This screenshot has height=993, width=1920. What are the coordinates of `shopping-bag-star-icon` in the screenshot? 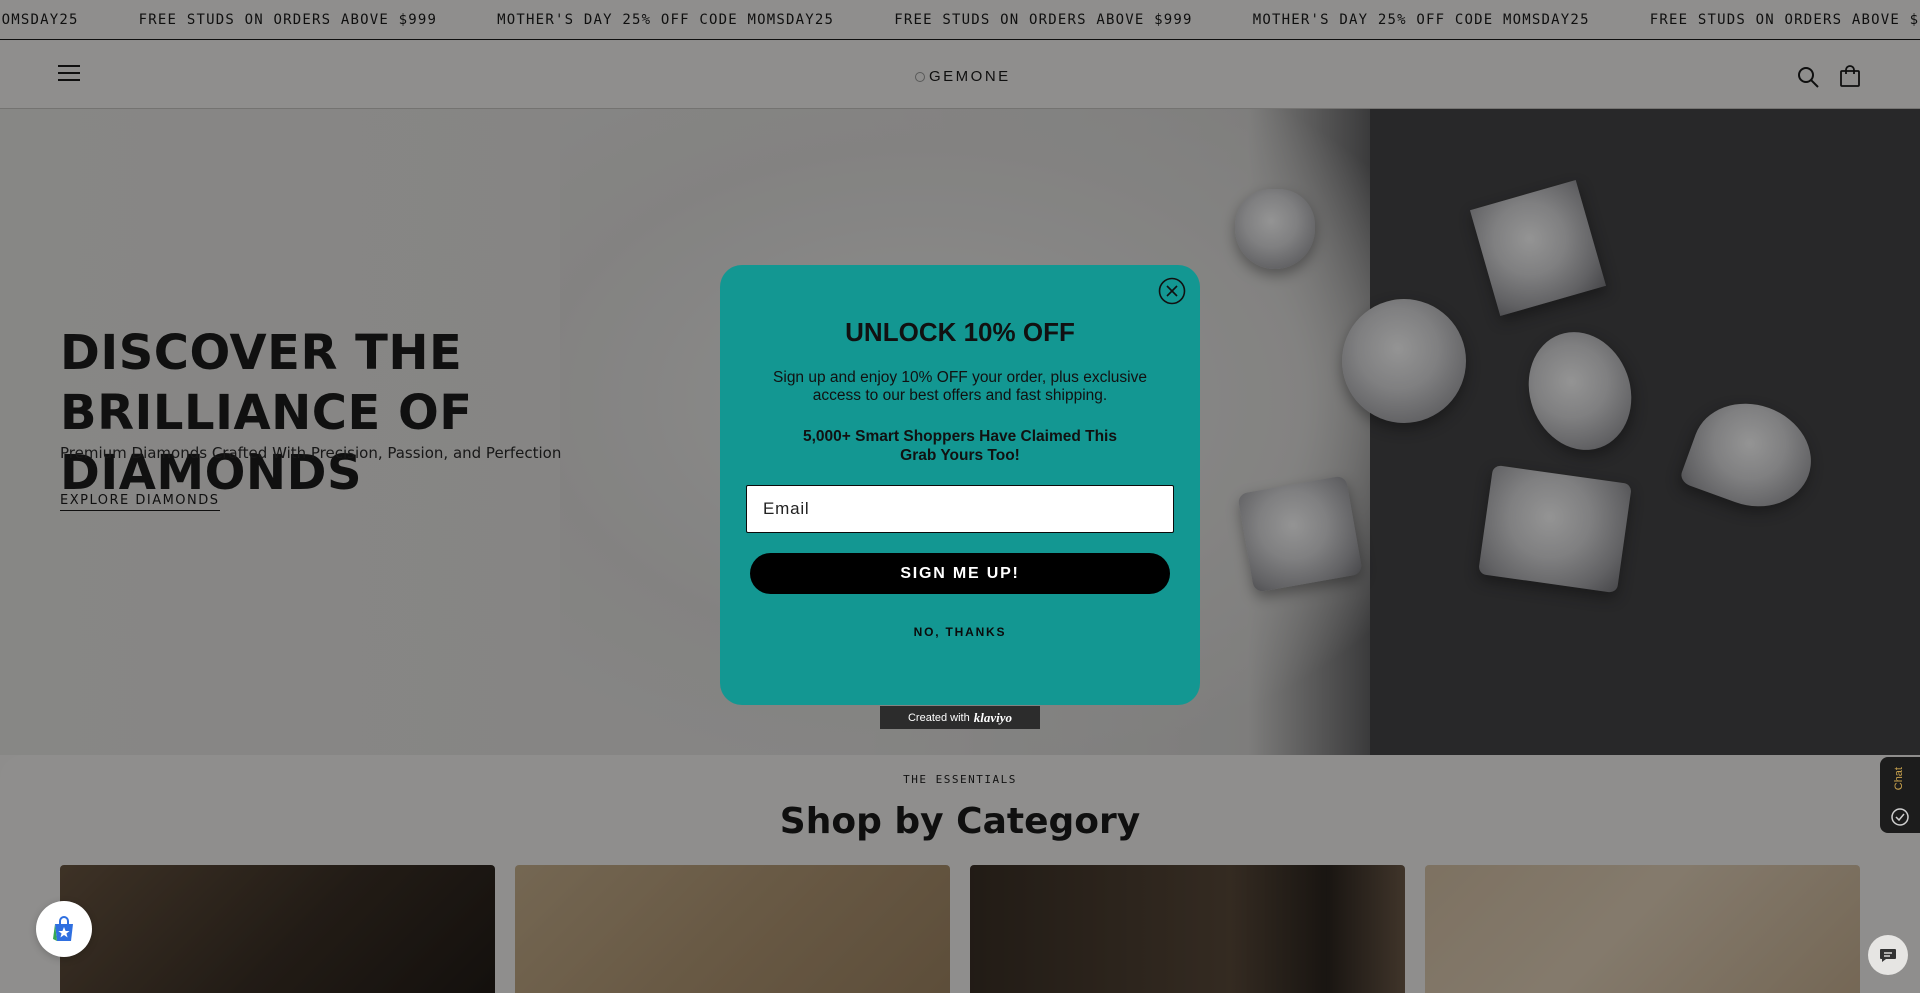 It's located at (63, 928).